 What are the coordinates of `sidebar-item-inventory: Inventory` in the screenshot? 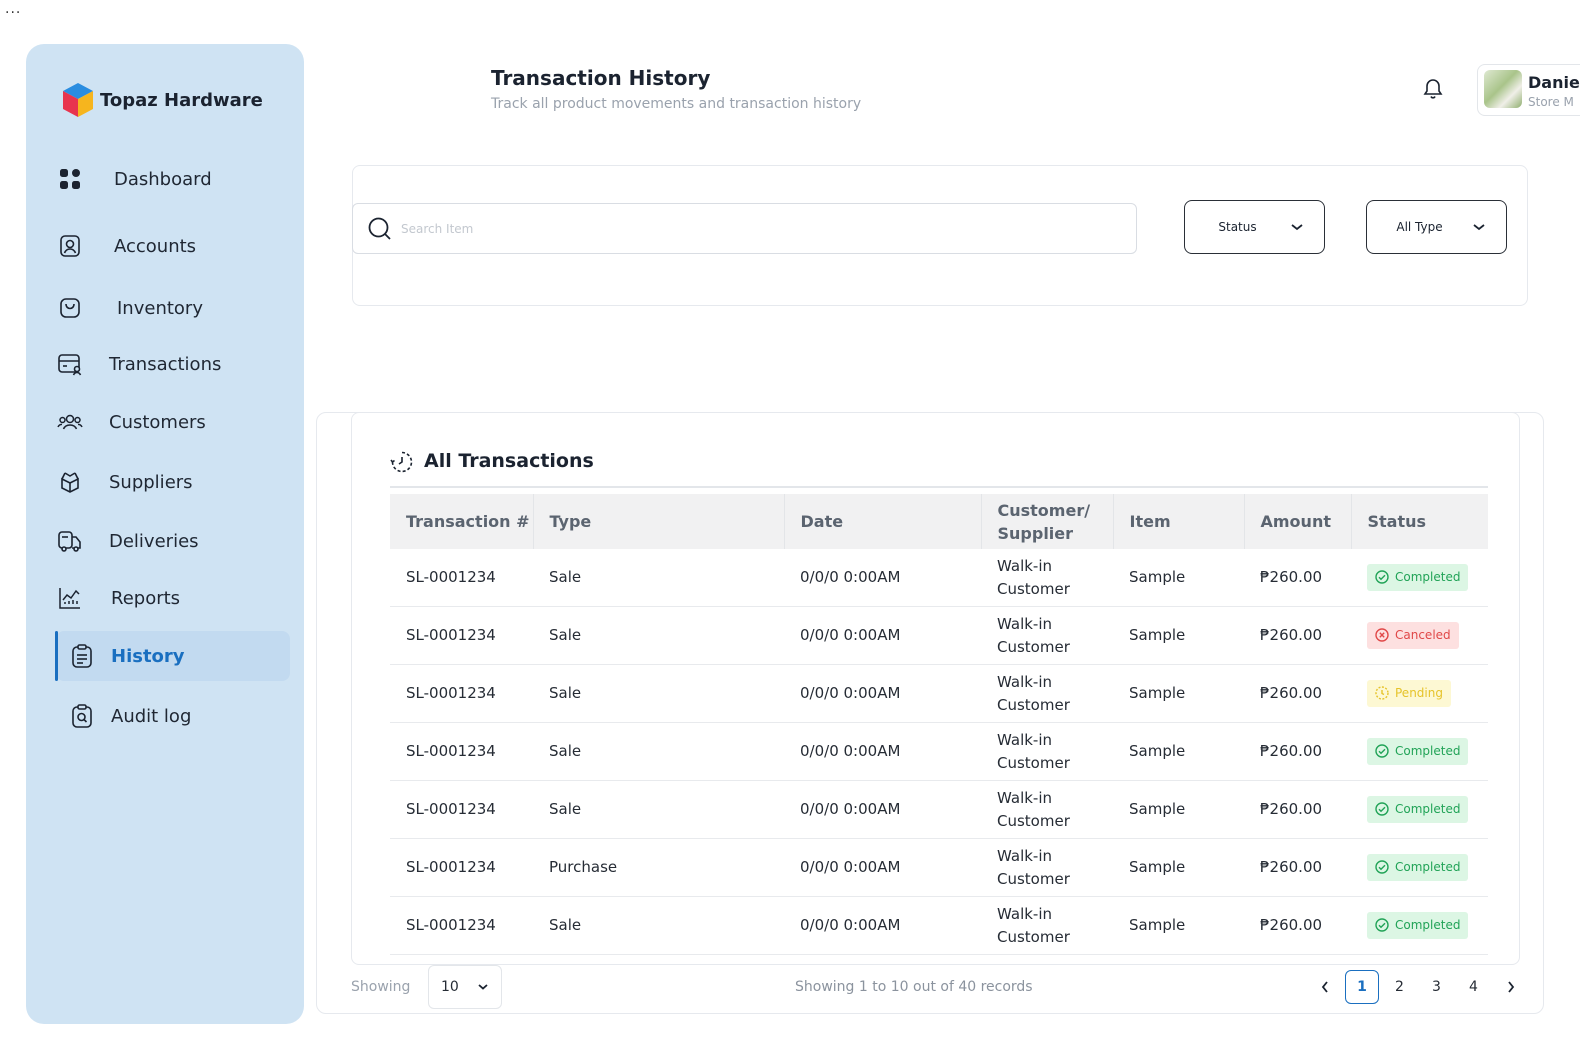 It's located at (173, 308).